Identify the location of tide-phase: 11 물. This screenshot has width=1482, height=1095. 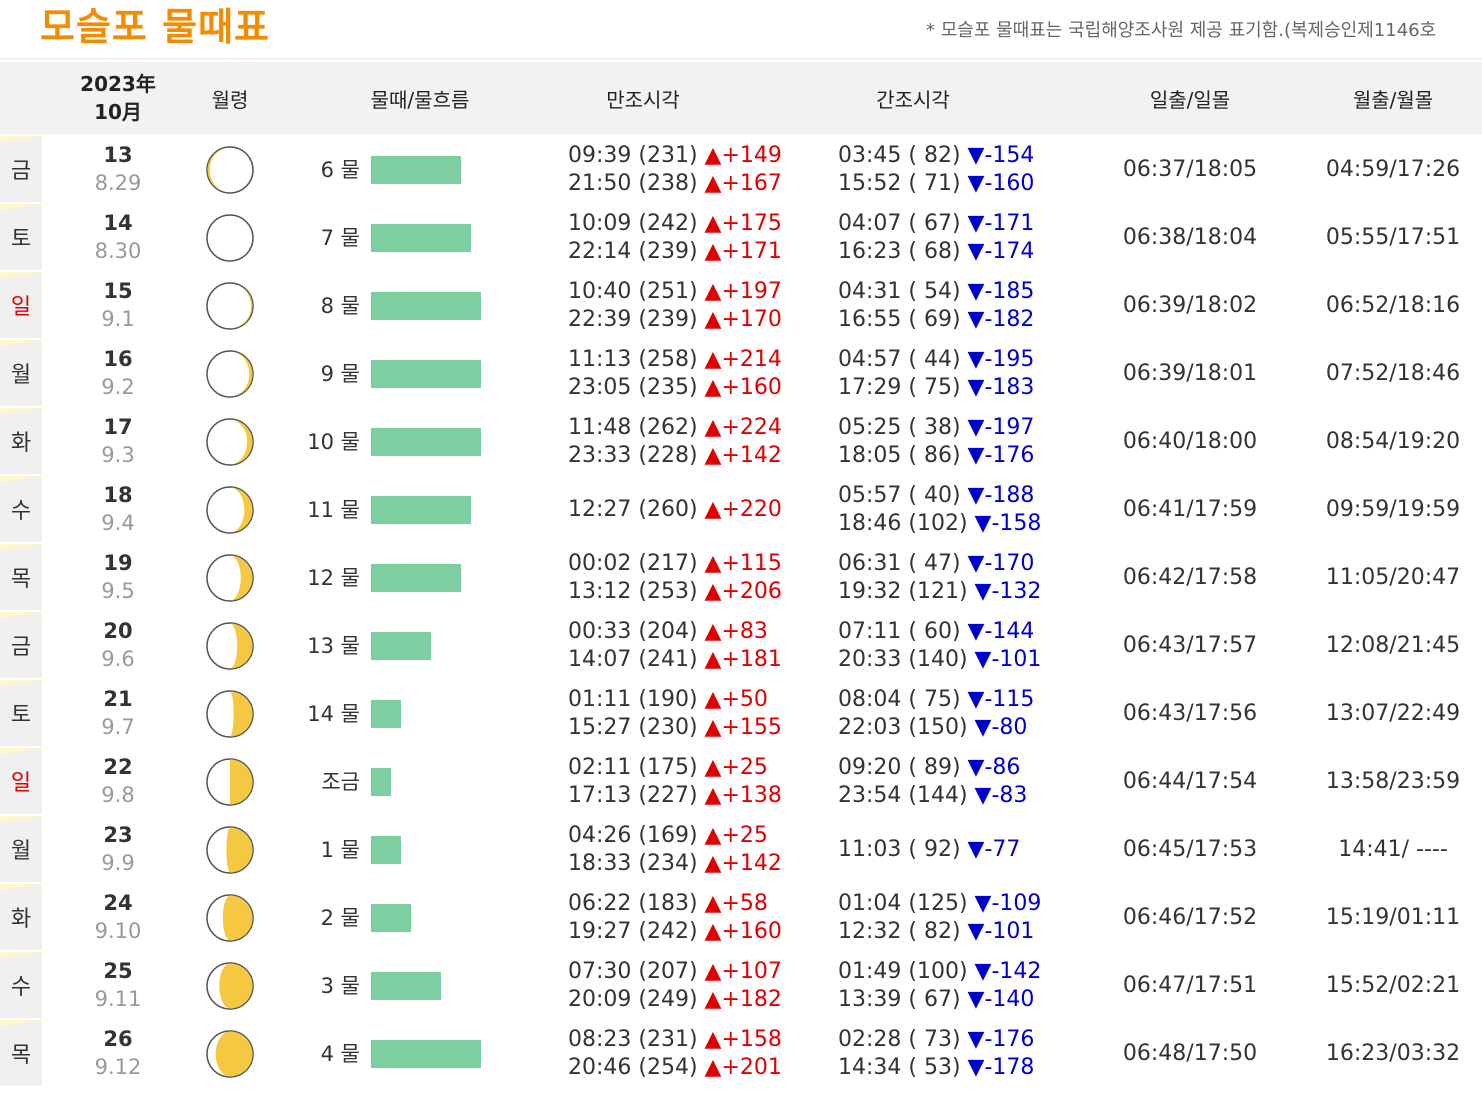
(333, 510).